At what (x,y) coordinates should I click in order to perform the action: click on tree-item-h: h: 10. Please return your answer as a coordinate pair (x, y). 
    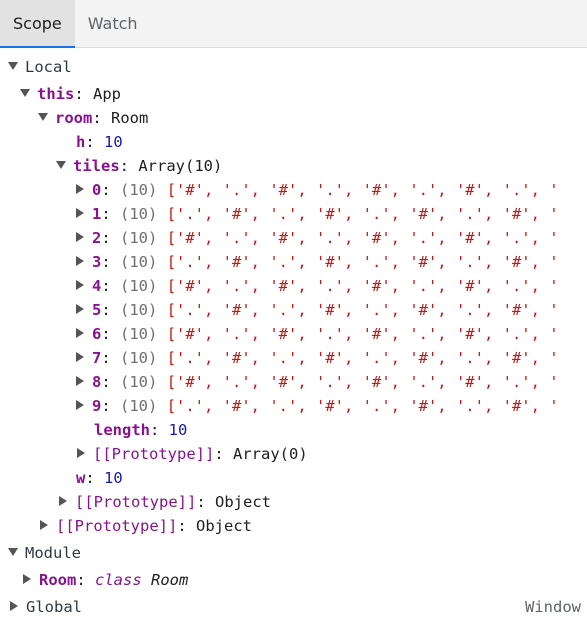
    Looking at the image, I should click on (293, 142).